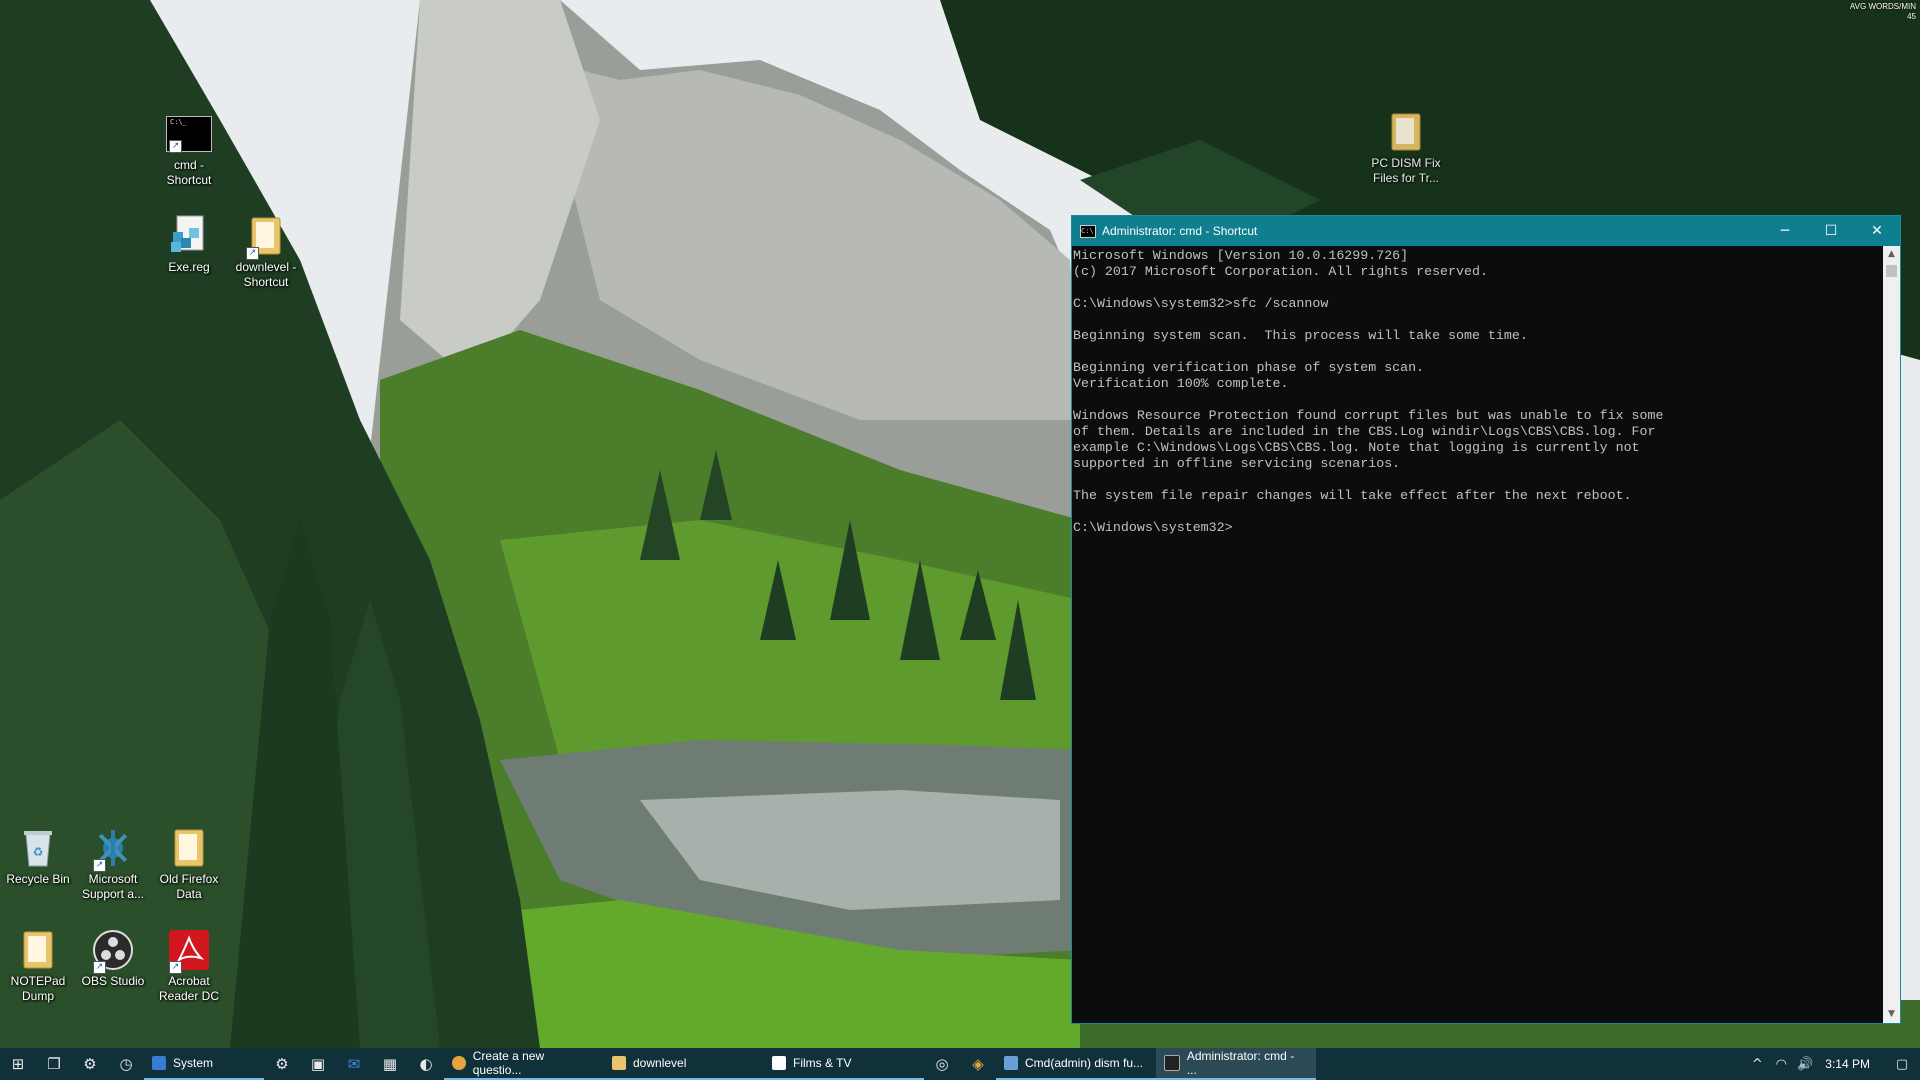  Describe the element at coordinates (978, 1064) in the screenshot. I see `app2-icon: ◈` at that location.